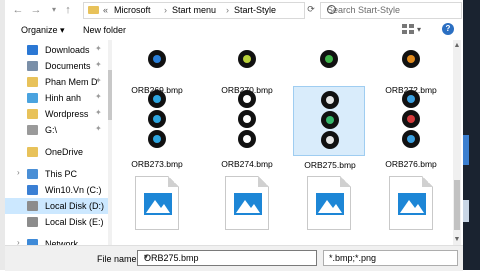  I want to click on chevron-down-icon: ▾, so click(228, 256).